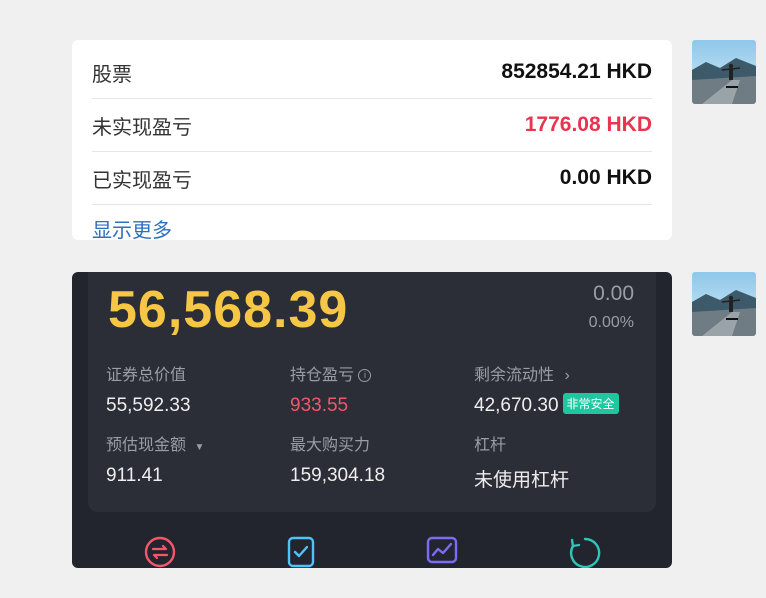  Describe the element at coordinates (567, 375) in the screenshot. I see `chevron-right-icon: ›` at that location.